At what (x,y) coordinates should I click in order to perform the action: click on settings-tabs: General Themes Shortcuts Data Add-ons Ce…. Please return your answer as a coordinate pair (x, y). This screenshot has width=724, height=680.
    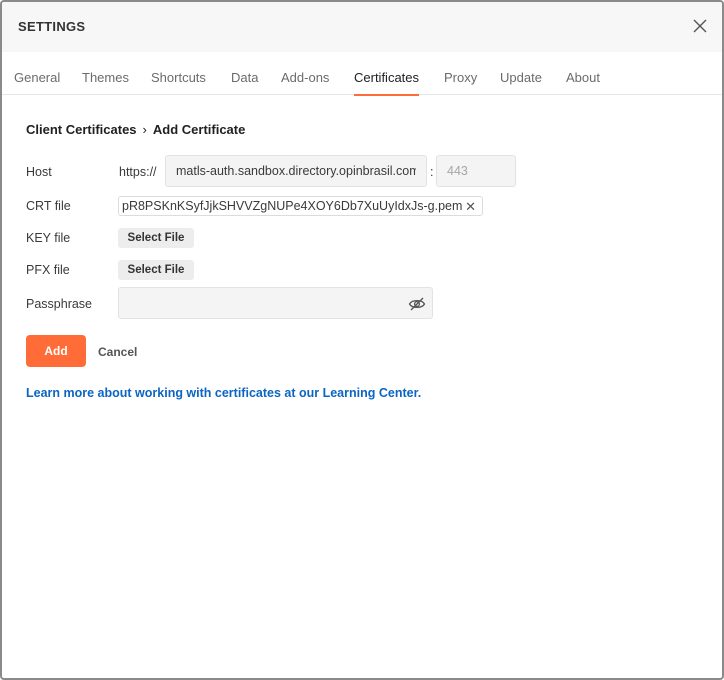
    Looking at the image, I should click on (362, 74).